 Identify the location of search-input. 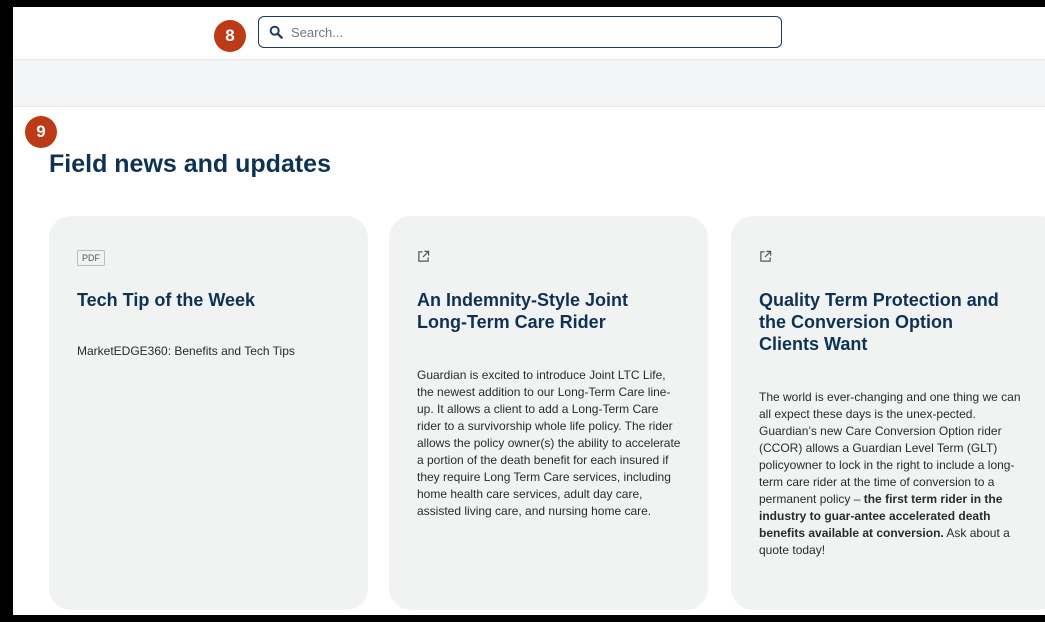
(526, 32).